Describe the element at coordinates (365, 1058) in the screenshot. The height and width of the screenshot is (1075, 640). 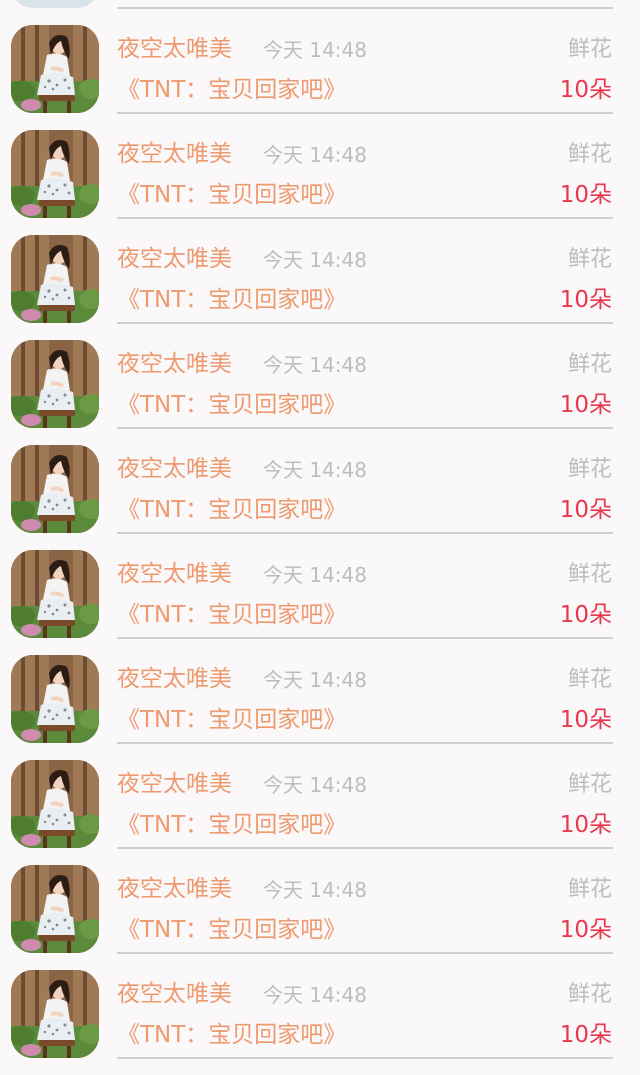
I see `row-divider` at that location.